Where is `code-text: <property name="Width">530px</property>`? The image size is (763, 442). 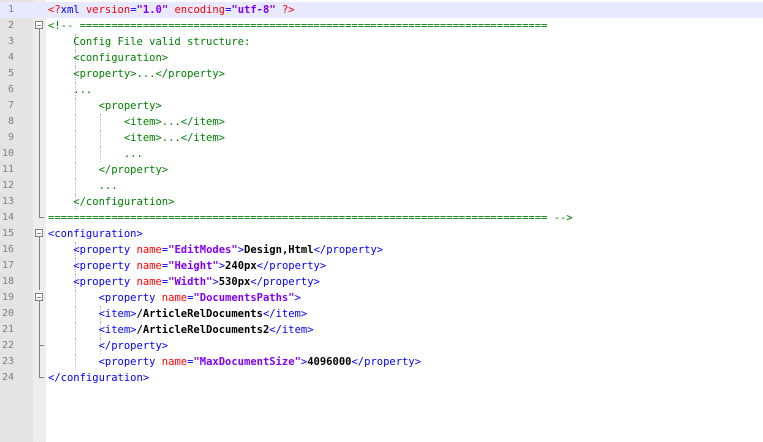 code-text: <property name="Width">530px</property> is located at coordinates (184, 282).